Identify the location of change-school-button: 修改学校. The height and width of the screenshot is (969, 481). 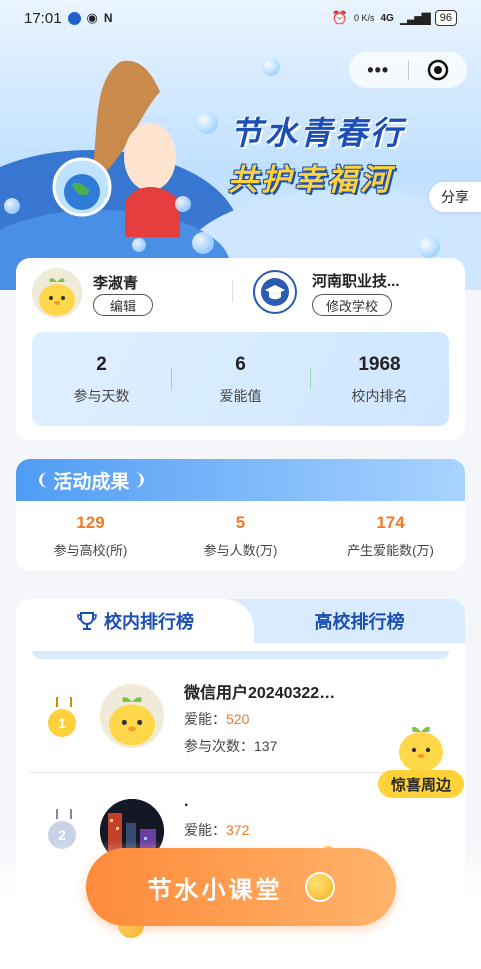
(352, 305).